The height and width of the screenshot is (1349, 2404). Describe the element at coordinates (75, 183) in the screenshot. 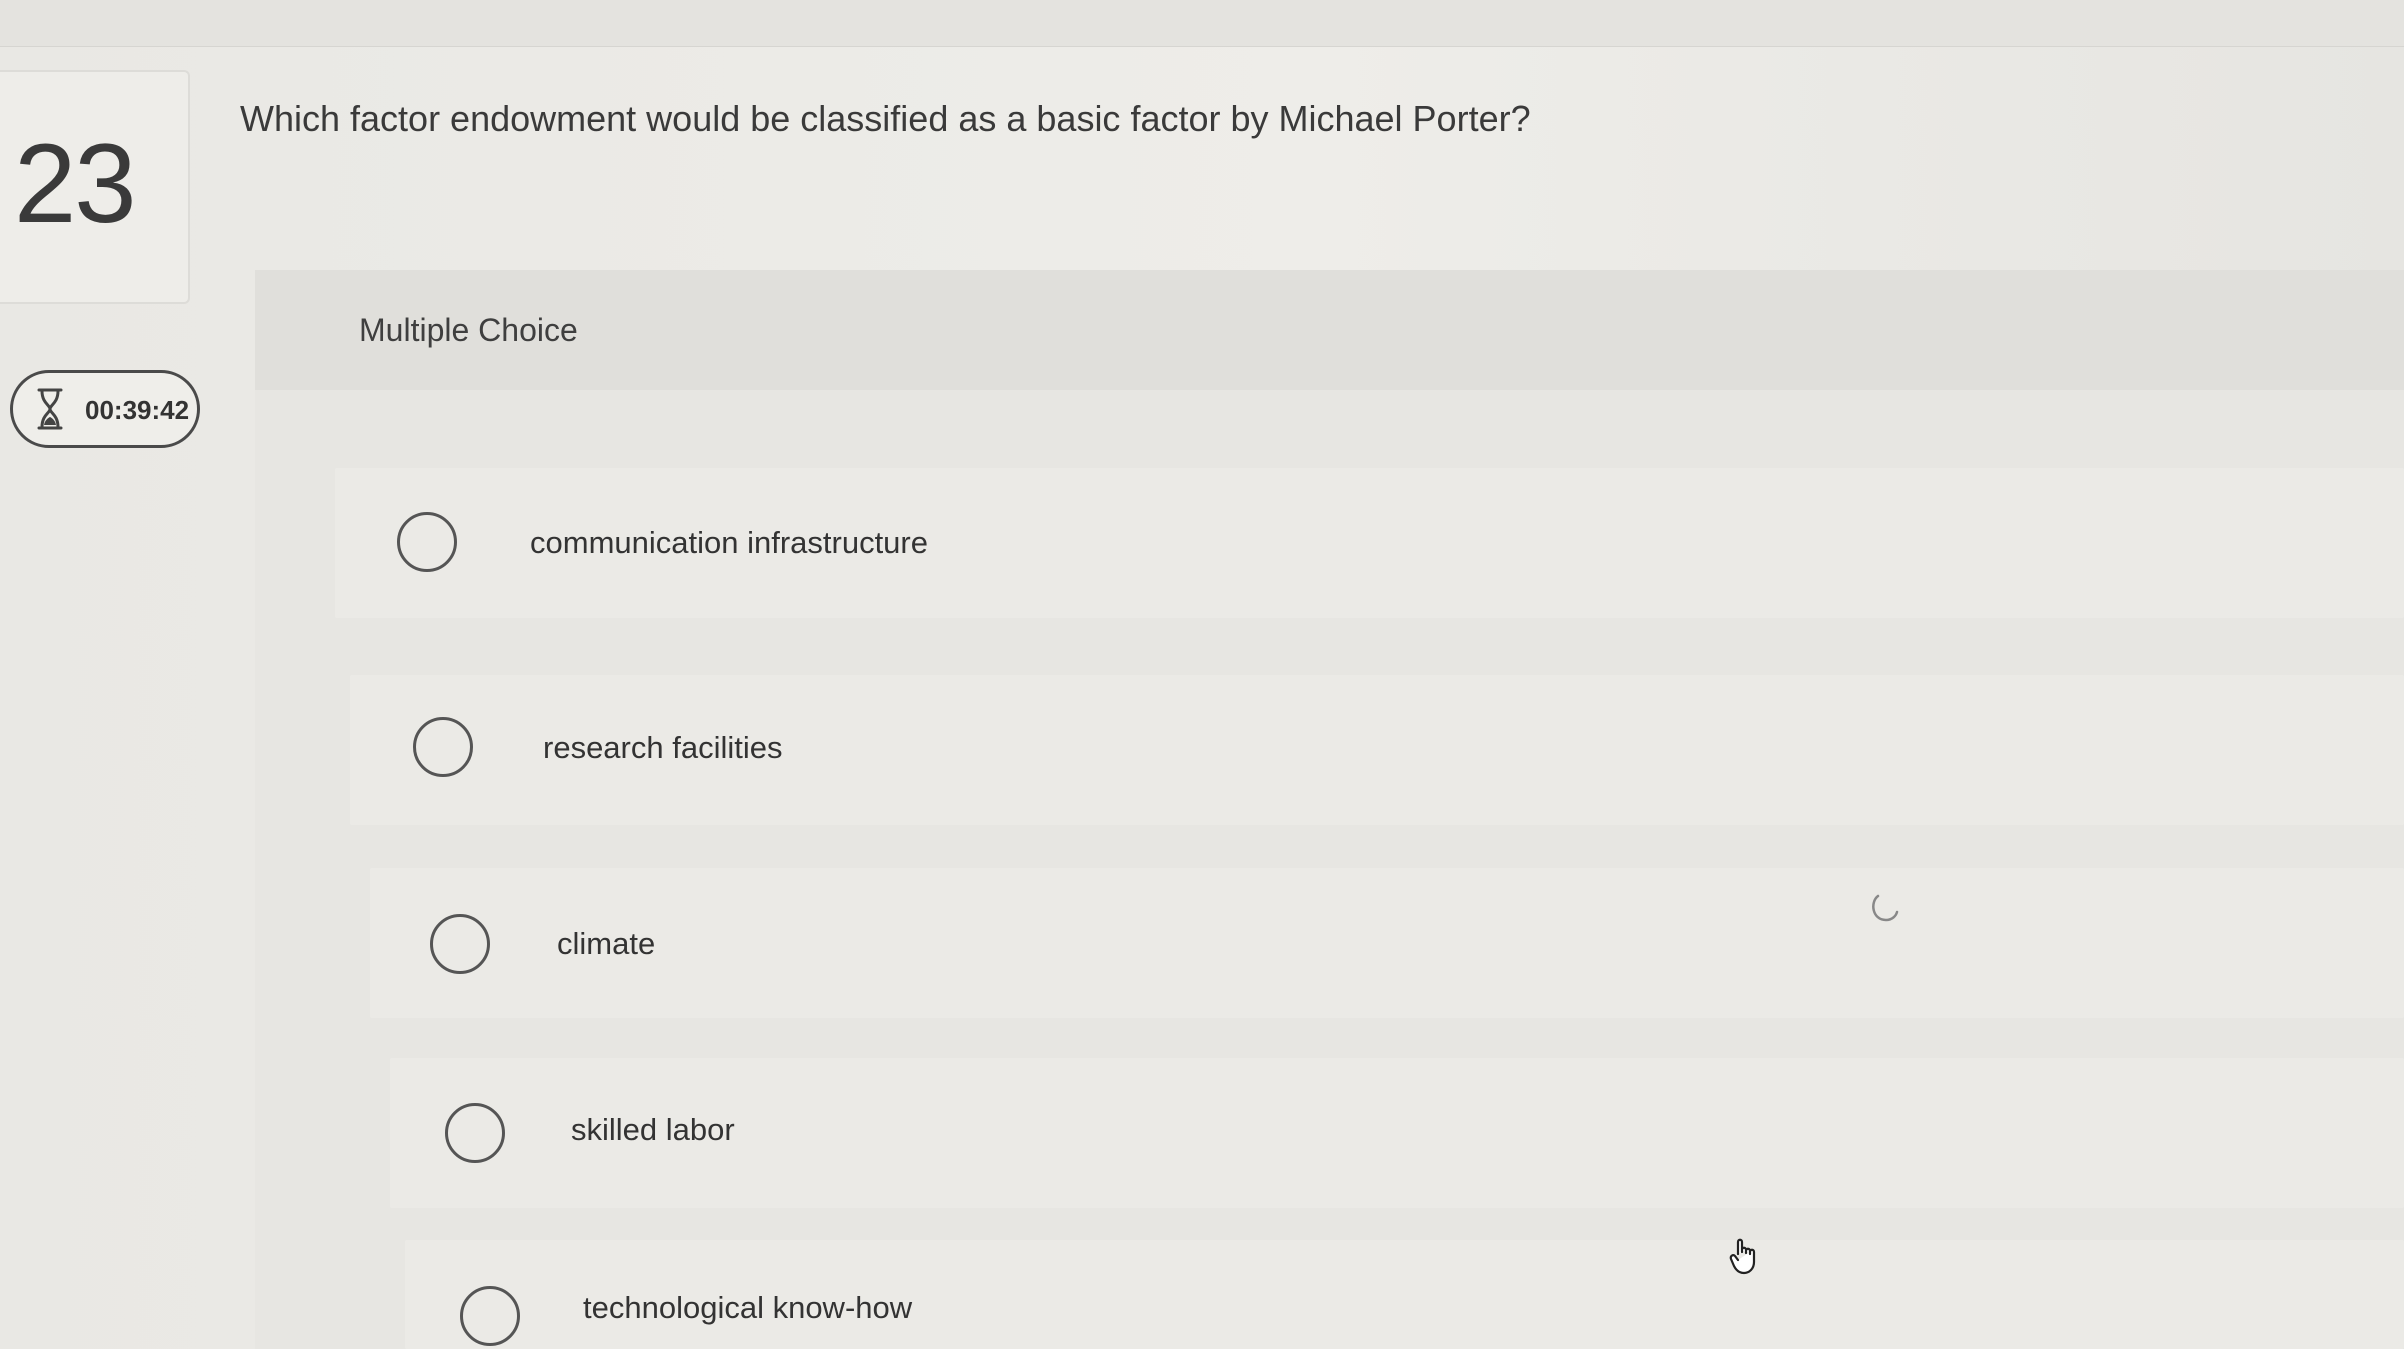

I see `question-number: 23` at that location.